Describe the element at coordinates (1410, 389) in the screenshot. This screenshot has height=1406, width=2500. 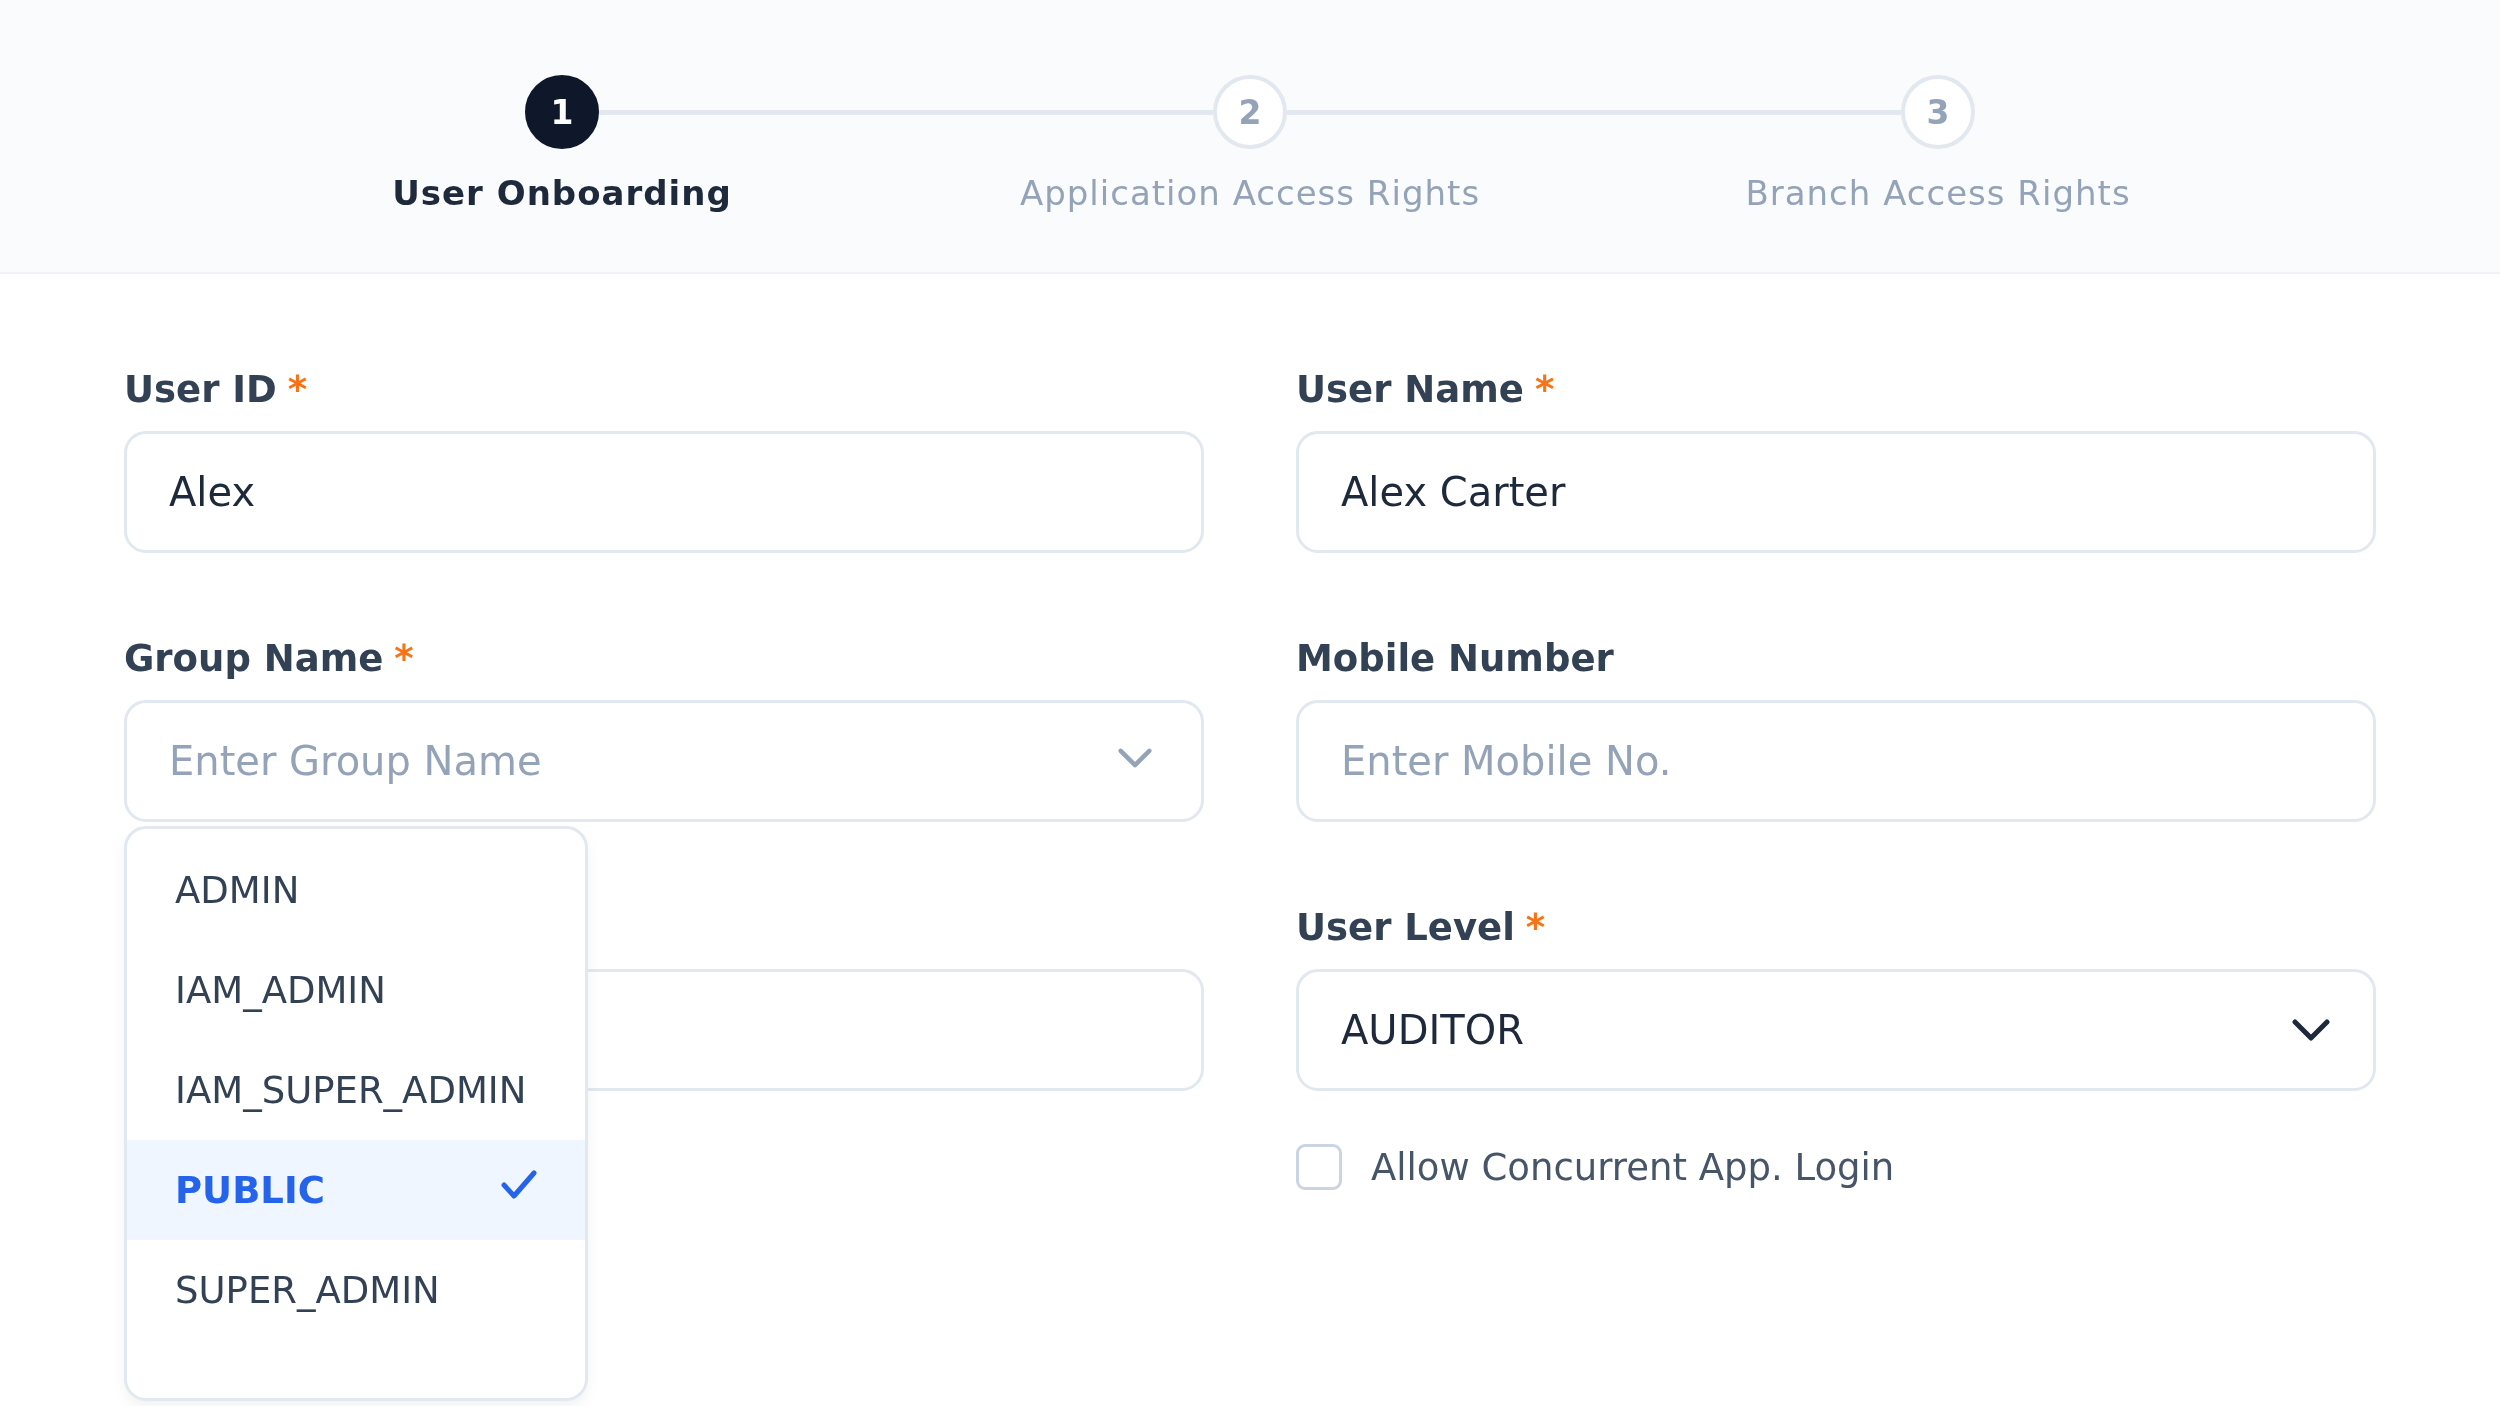
I see `field-label: User Name` at that location.